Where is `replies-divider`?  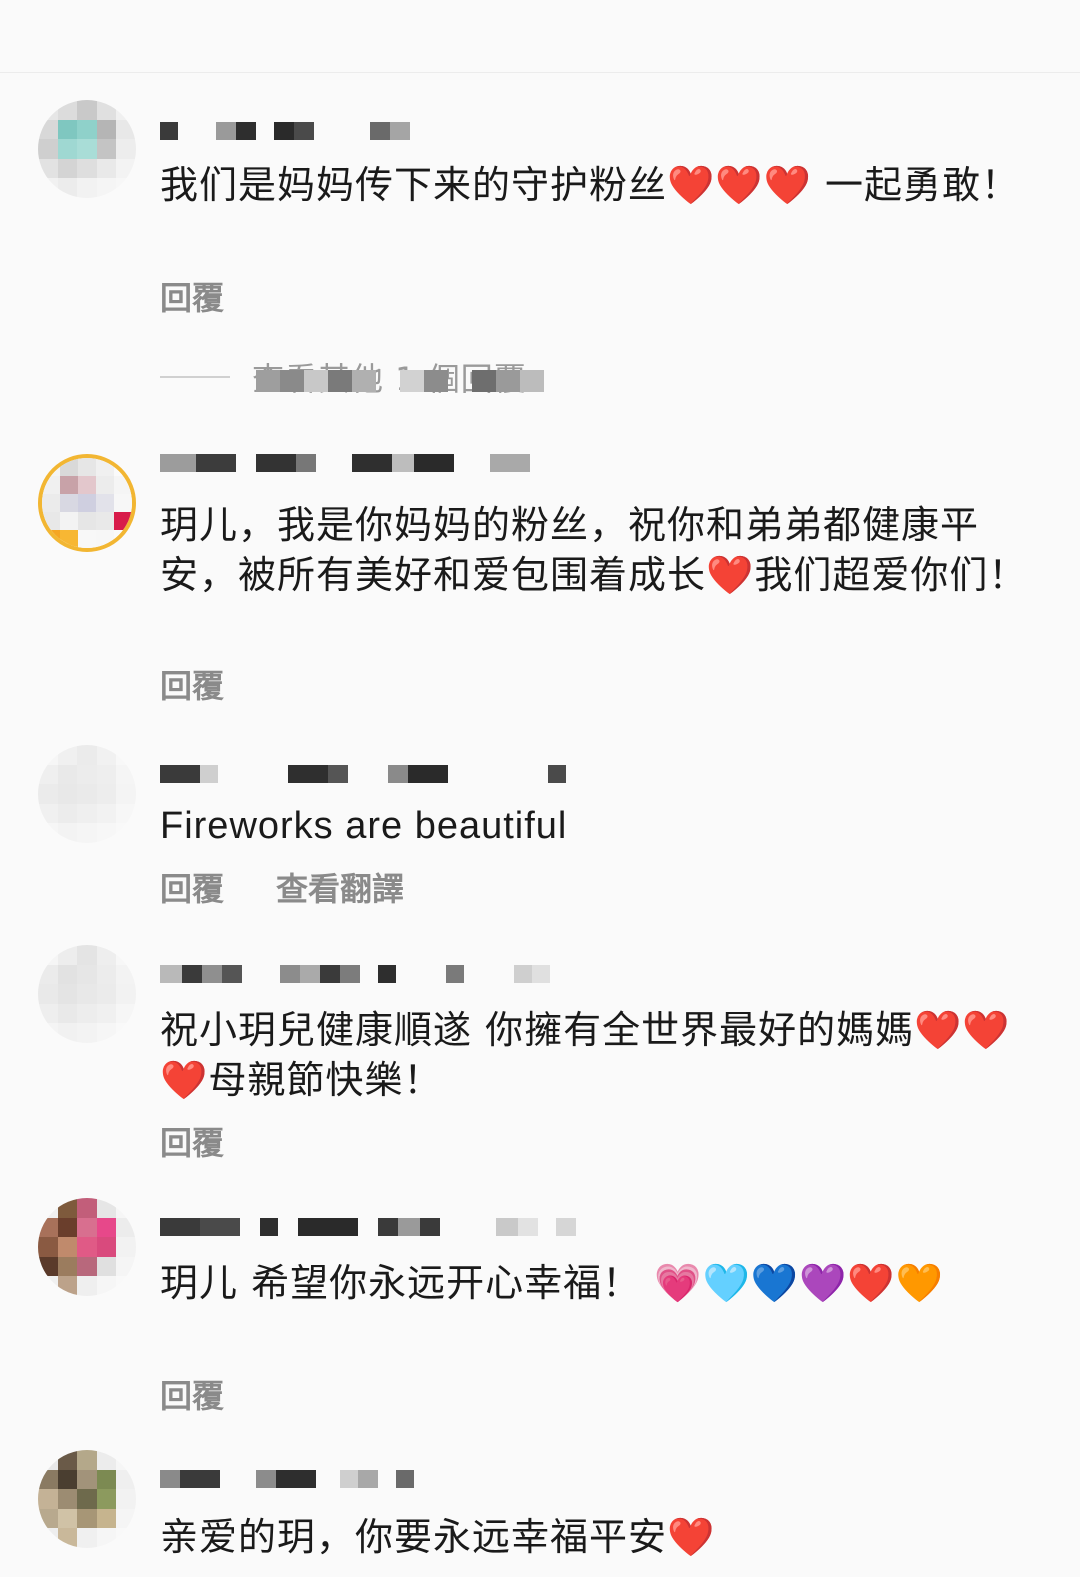
replies-divider is located at coordinates (195, 377).